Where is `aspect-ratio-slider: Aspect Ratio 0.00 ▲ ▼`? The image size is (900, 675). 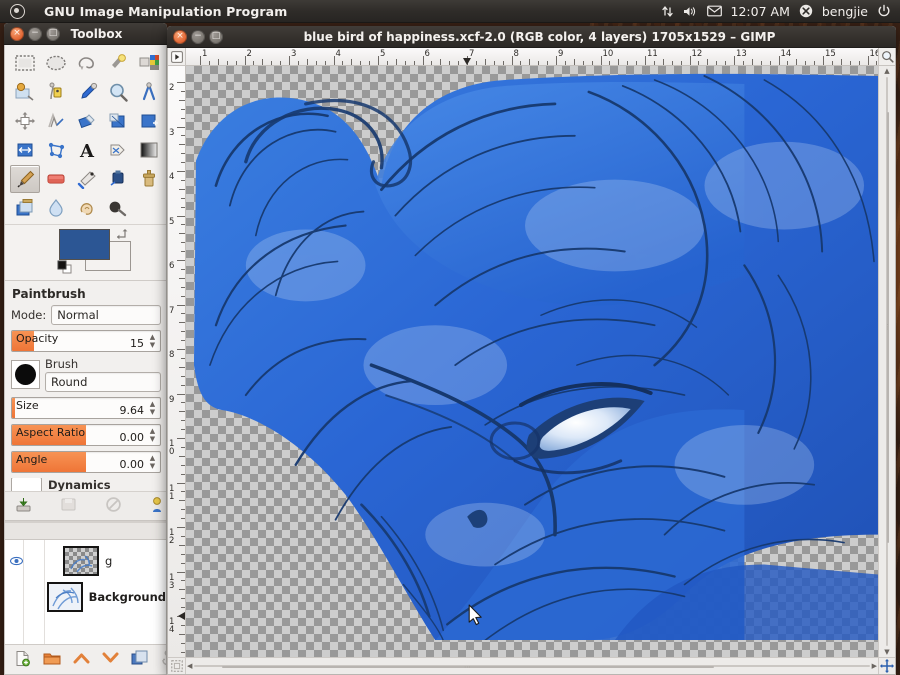 aspect-ratio-slider: Aspect Ratio 0.00 ▲ ▼ is located at coordinates (86, 435).